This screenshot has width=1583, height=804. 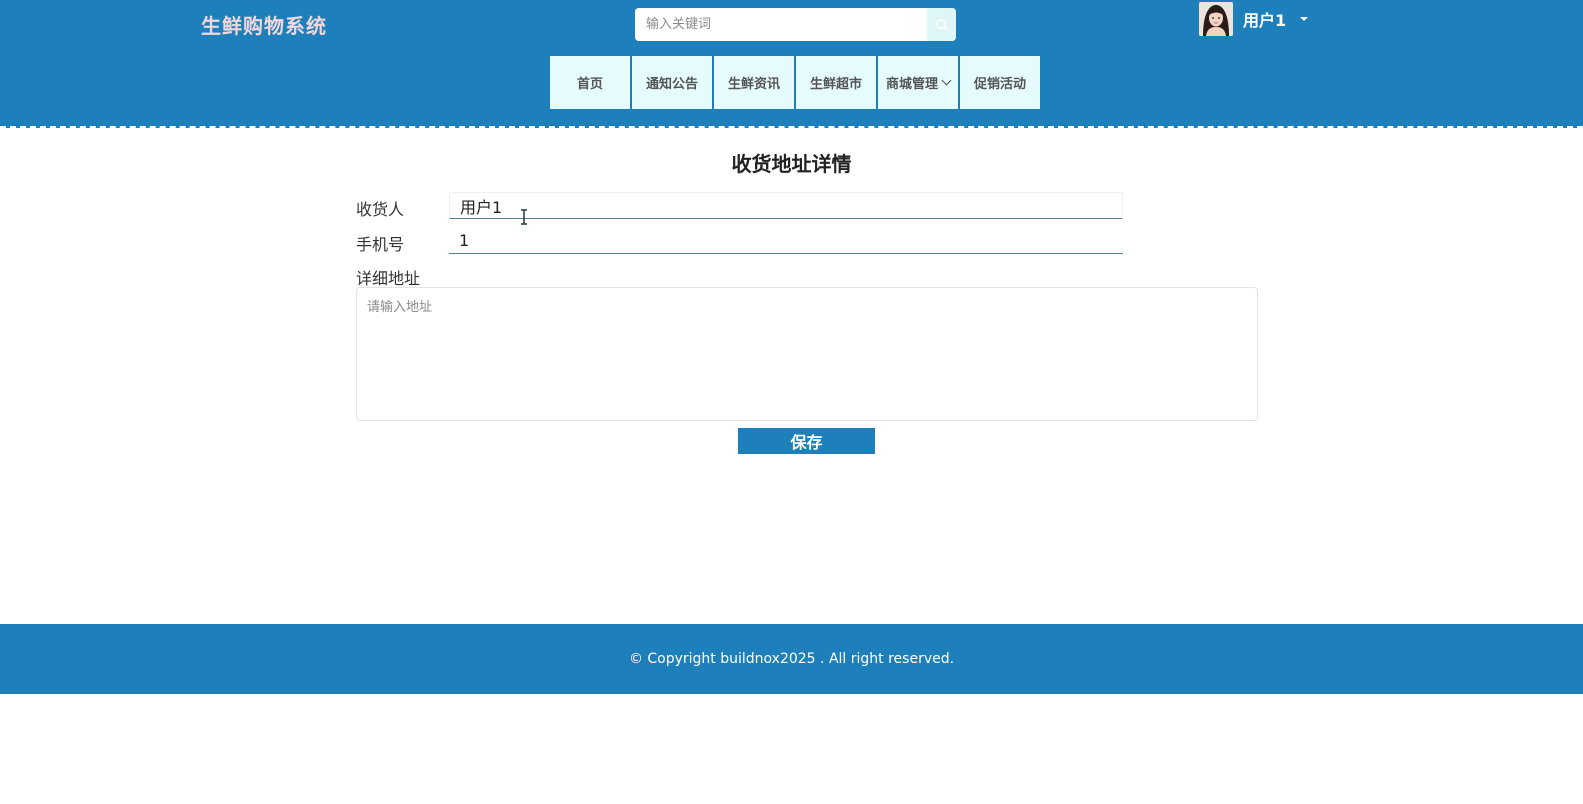 What do you see at coordinates (1265, 20) in the screenshot?
I see `user-name: 用户1` at bounding box center [1265, 20].